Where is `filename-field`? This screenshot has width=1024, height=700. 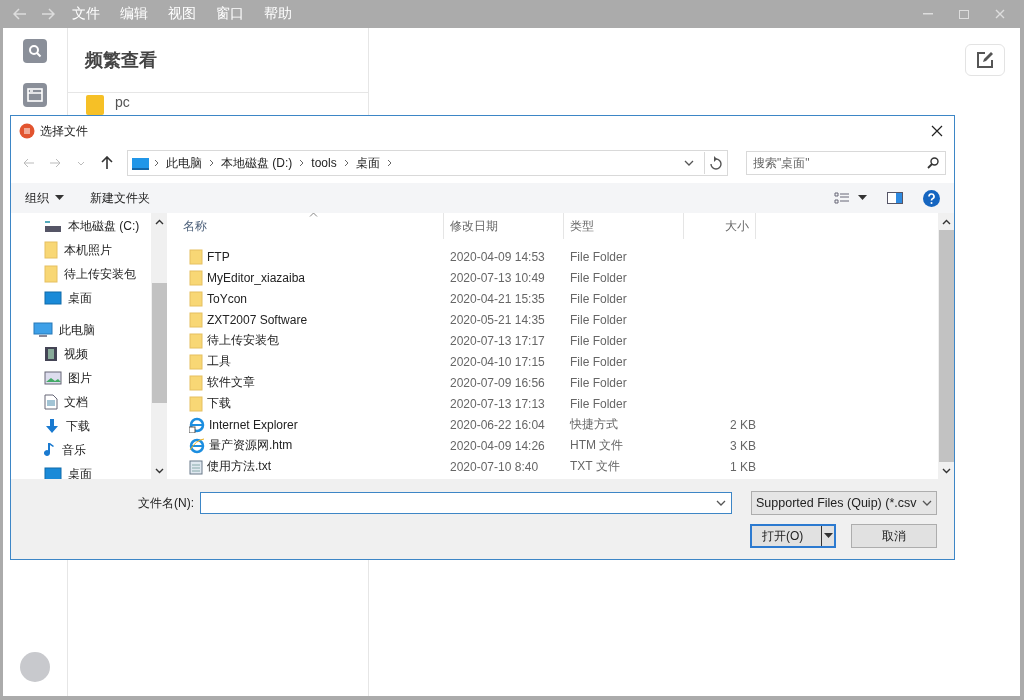
filename-field is located at coordinates (466, 503).